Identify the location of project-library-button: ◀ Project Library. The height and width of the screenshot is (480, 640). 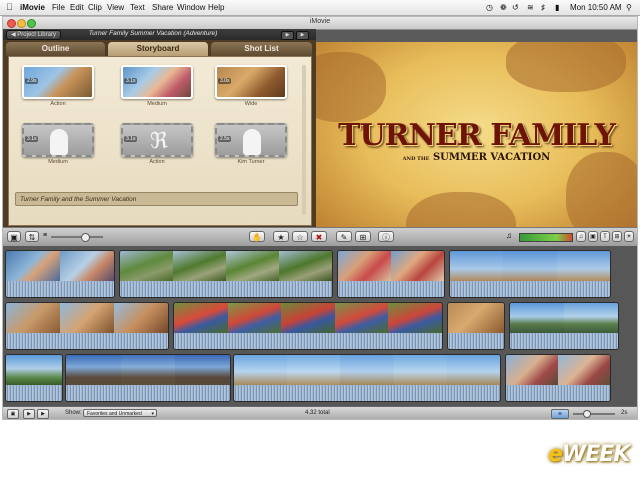
(33, 35).